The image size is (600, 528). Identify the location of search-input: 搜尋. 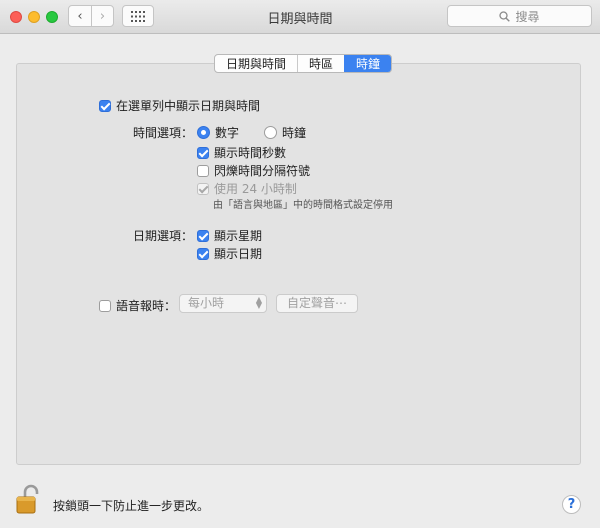
(519, 16).